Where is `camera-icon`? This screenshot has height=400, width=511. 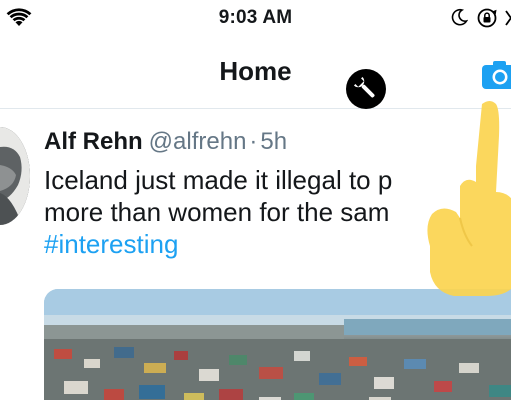 camera-icon is located at coordinates (496, 75).